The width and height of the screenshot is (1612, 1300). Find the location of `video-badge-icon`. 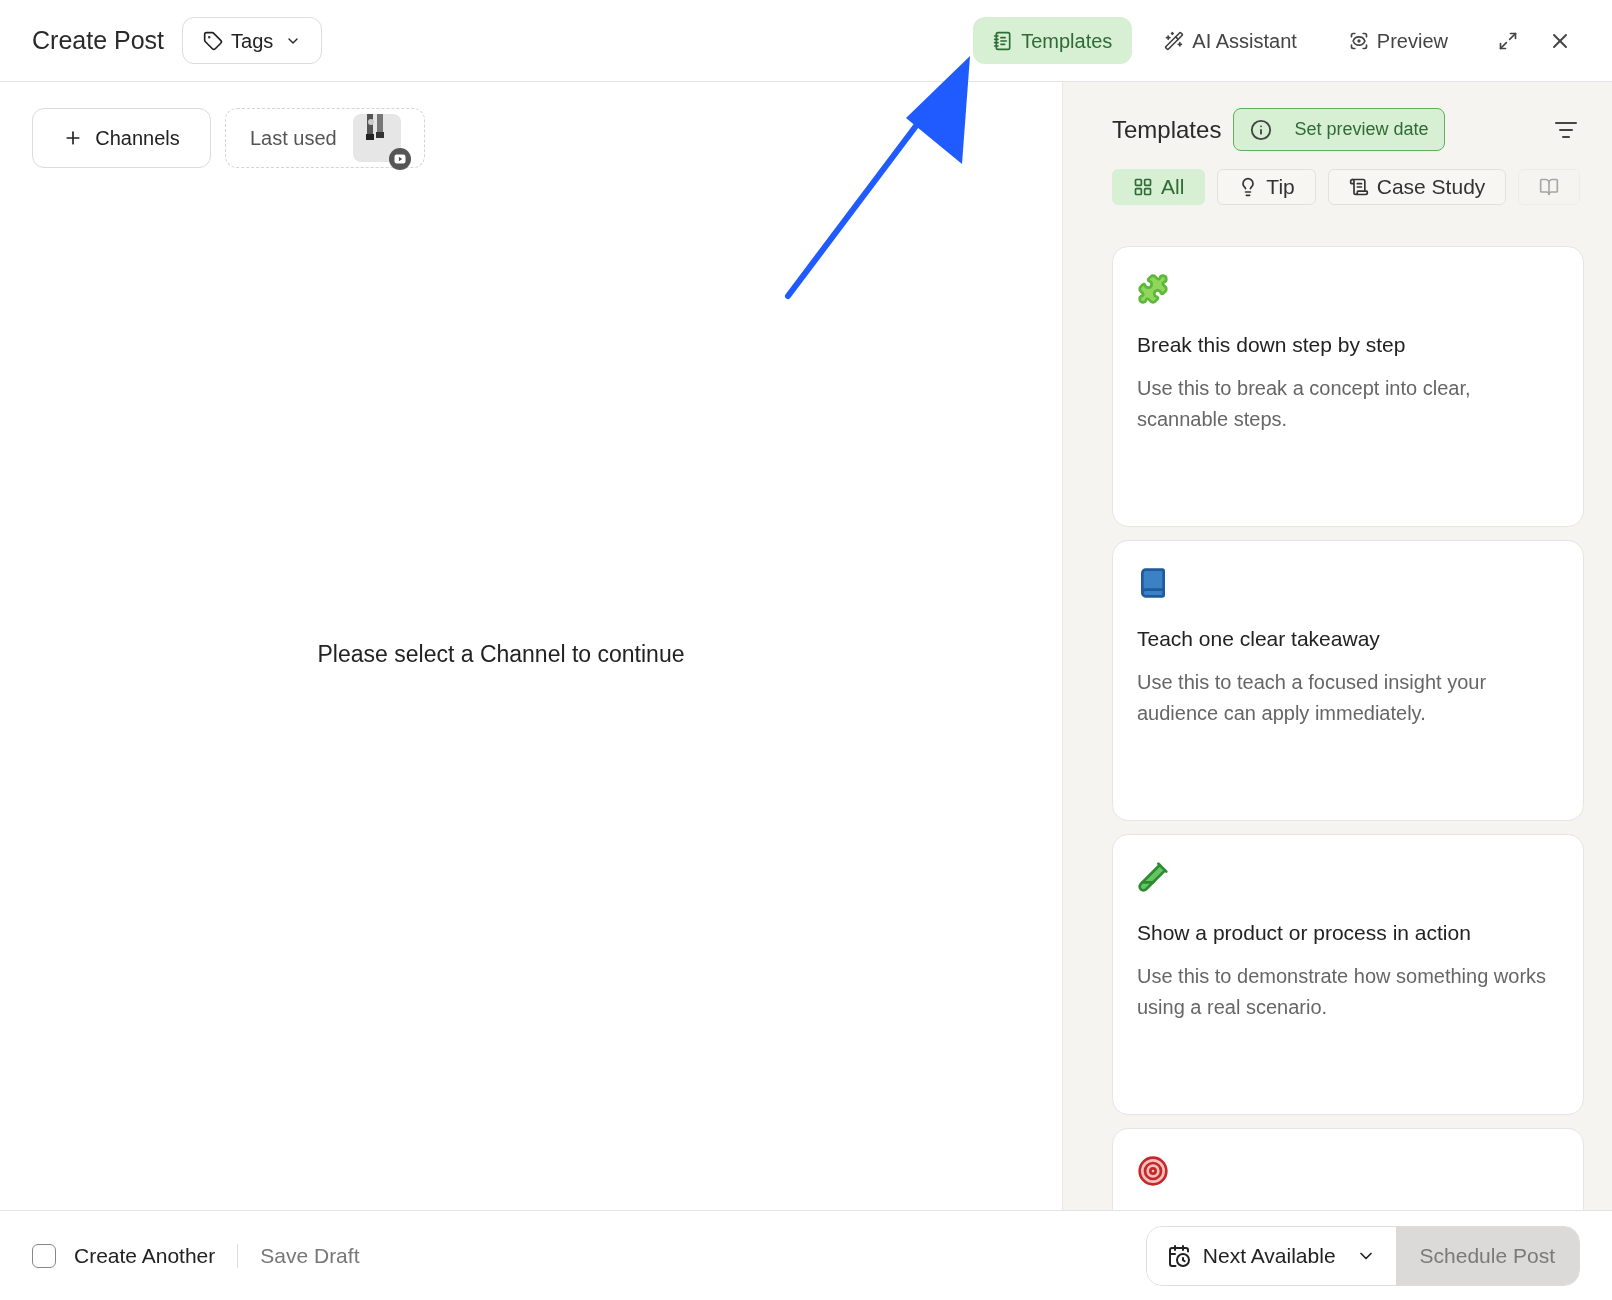

video-badge-icon is located at coordinates (399, 159).